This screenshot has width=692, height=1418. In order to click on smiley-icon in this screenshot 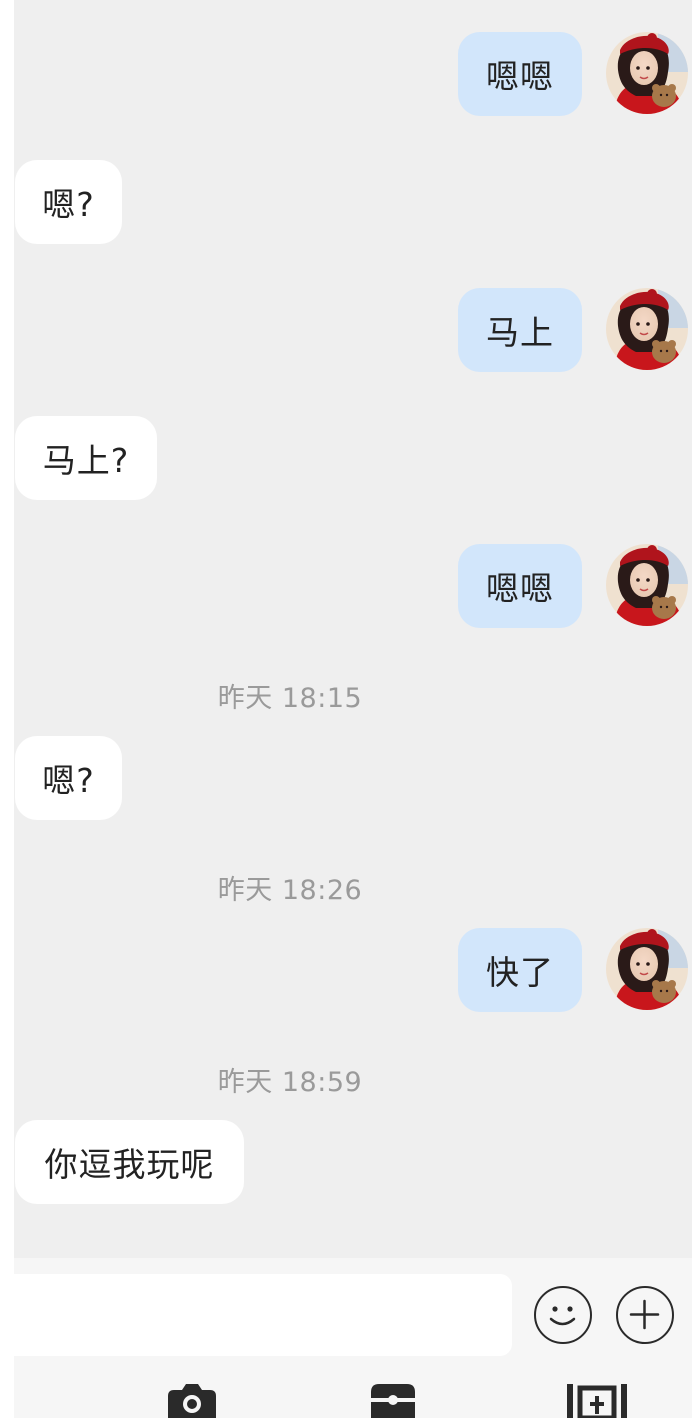, I will do `click(562, 1316)`.